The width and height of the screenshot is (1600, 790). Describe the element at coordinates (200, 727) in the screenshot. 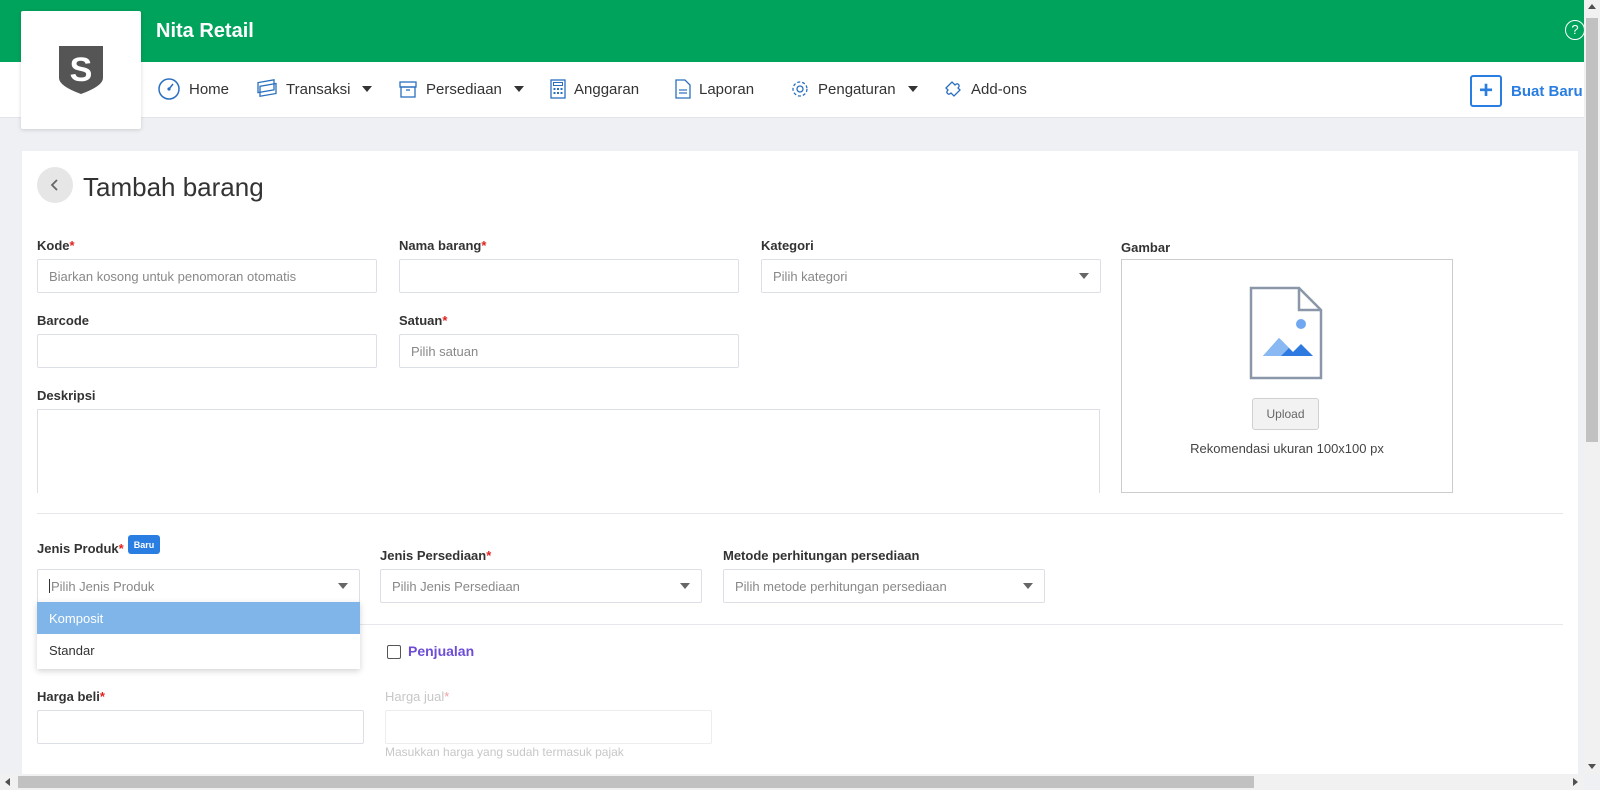

I see `harga-beli-input` at that location.